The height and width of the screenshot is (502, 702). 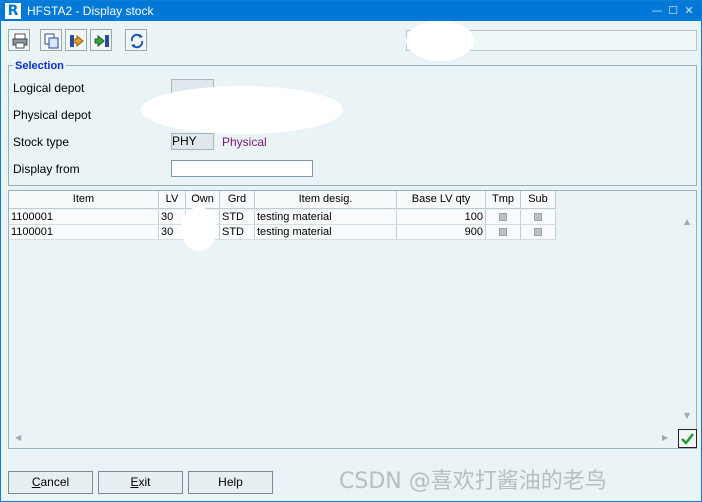 I want to click on table-row-1-desig: testing material, so click(x=326, y=217).